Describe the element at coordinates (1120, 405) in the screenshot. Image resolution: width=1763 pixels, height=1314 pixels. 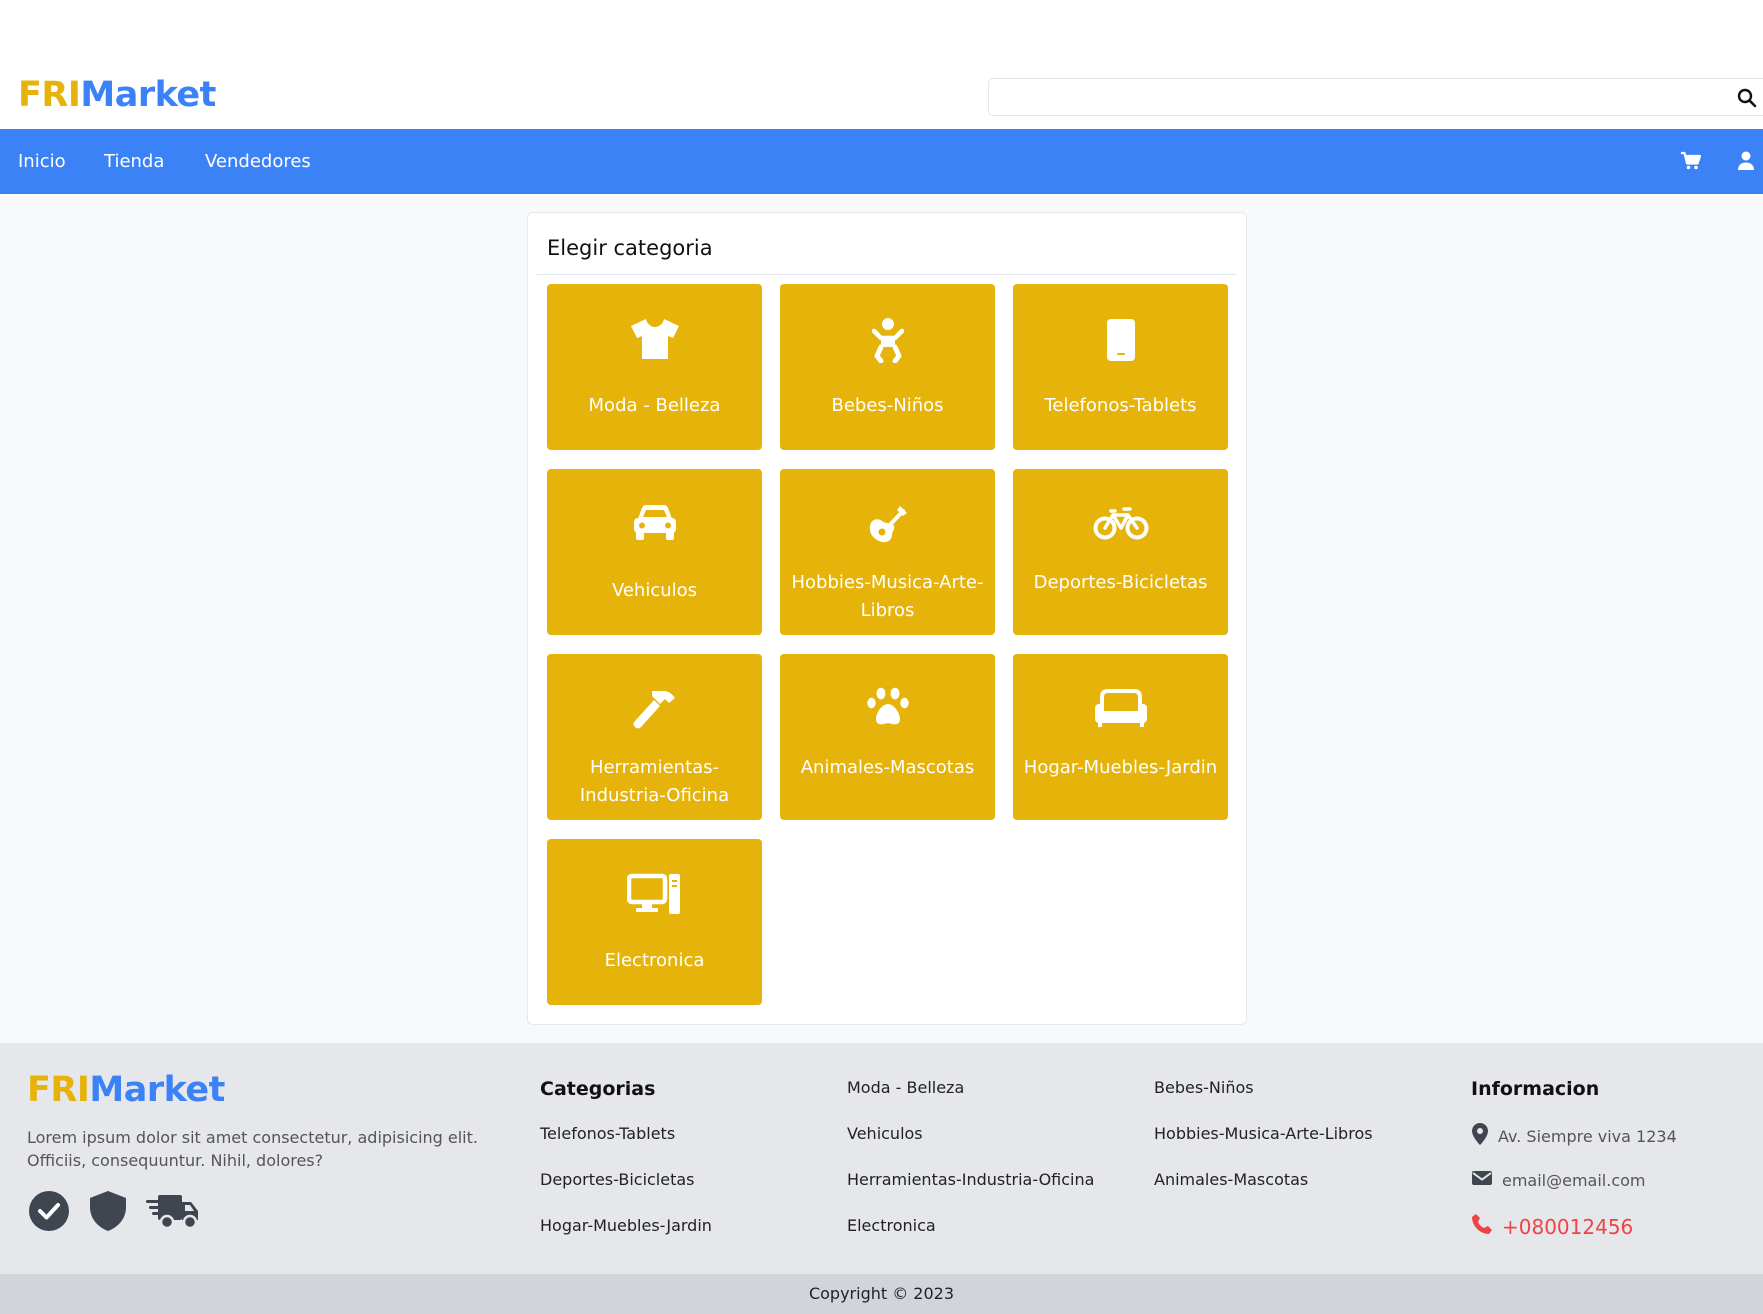
I see `category-label: Telefonos-Tablets` at that location.